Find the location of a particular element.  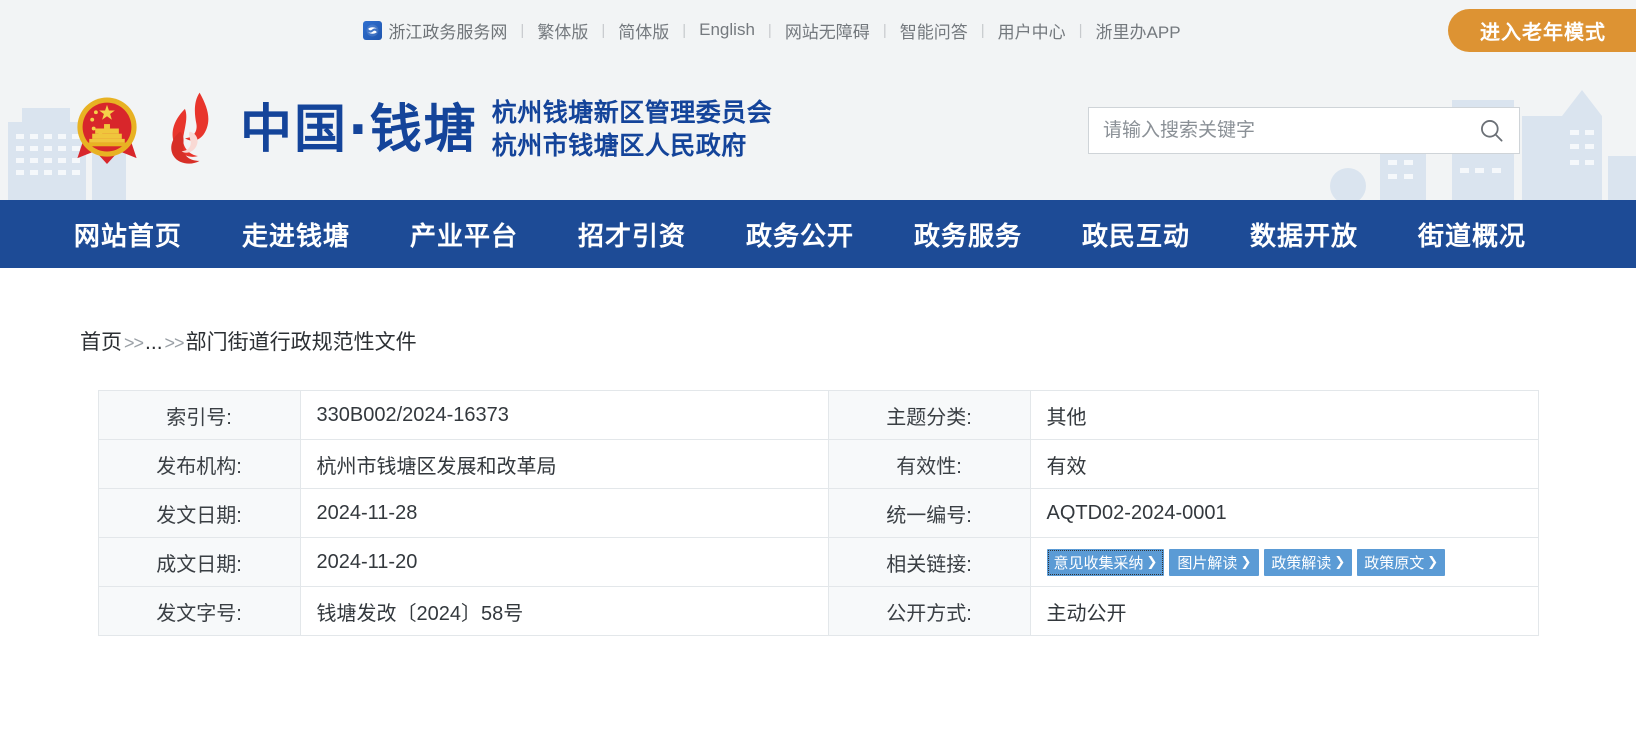

user-center-link: 用户中心 is located at coordinates (1032, 30).